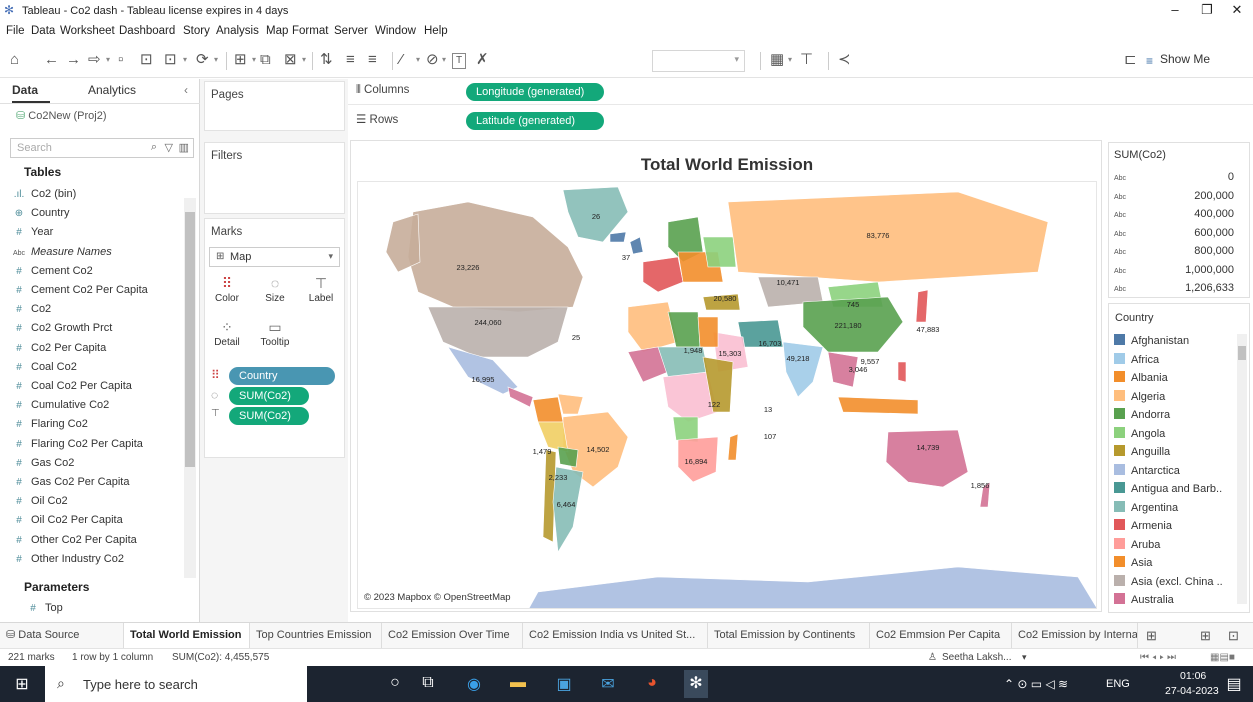 This screenshot has height=702, width=1253. Describe the element at coordinates (777, 60) in the screenshot. I see `cards-icon: ▦` at that location.